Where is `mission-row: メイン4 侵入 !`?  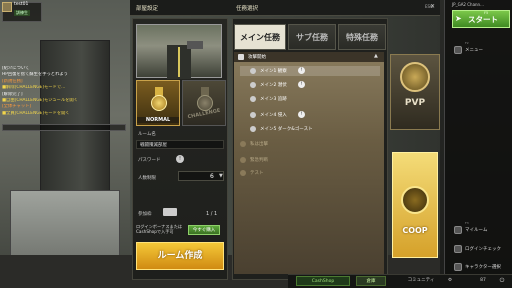
mission-row: メイン4 侵入 ! is located at coordinates (310, 115).